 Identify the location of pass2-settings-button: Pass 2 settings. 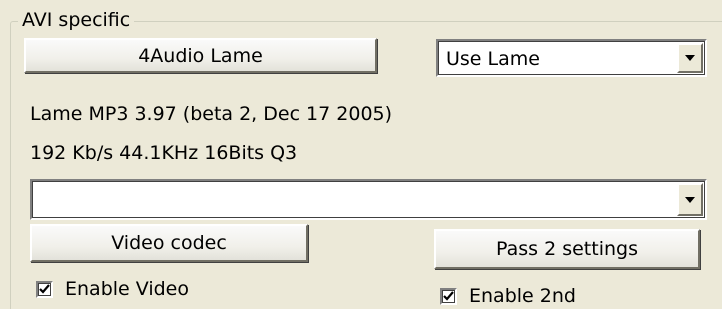
(567, 249).